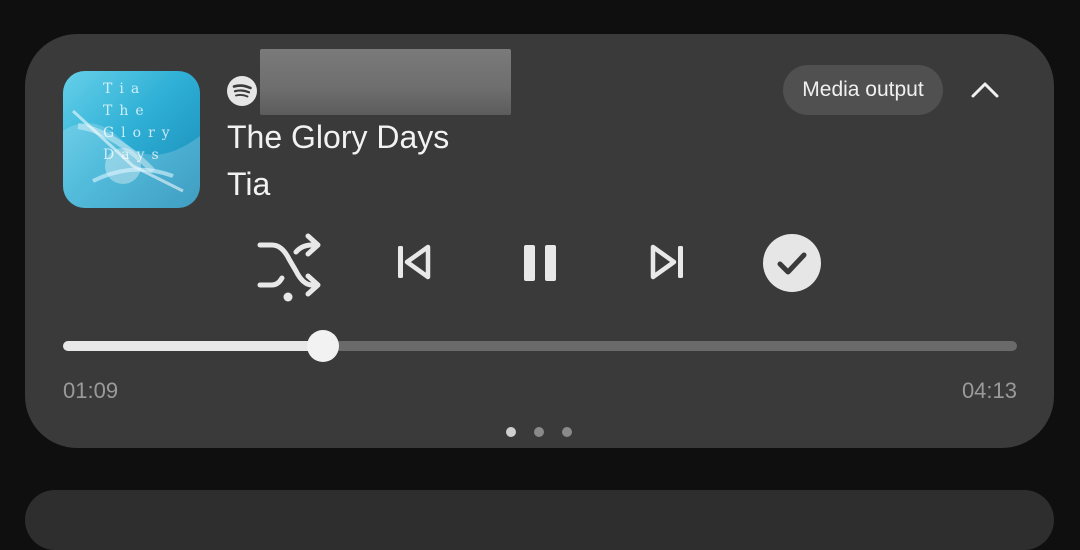 The image size is (1080, 550). I want to click on next-notification-card, so click(539, 520).